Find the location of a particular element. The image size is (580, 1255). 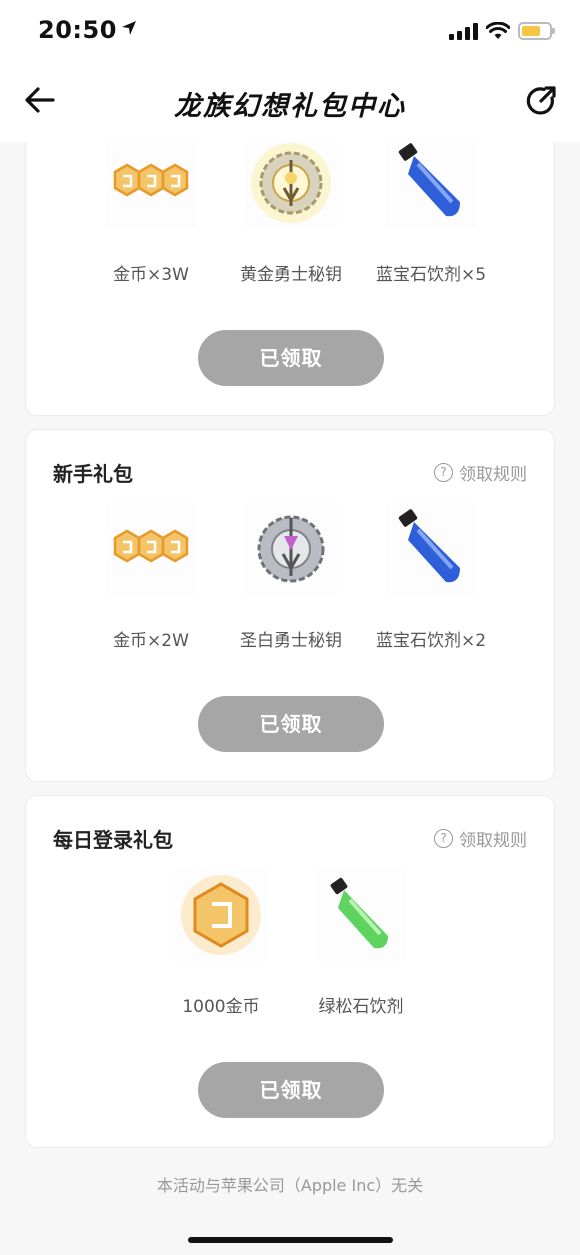

item-list: 金币×2W 圣白勇士秘钥 蓝宝石饮剂×2 is located at coordinates (291, 578).